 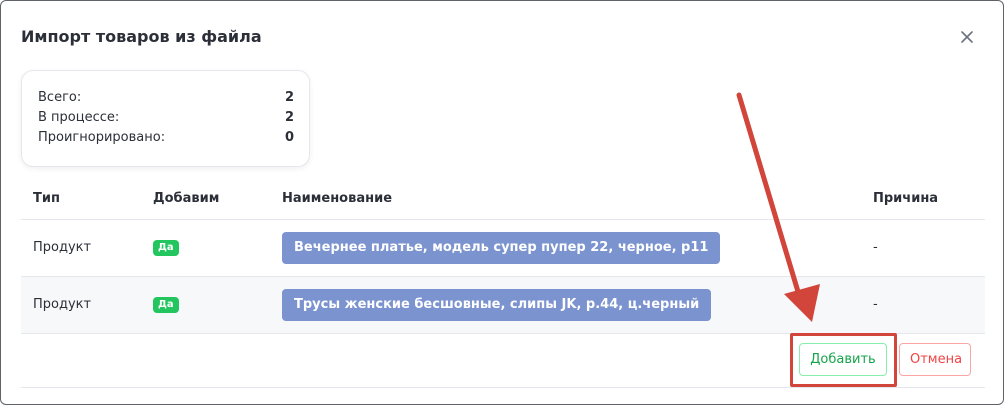 What do you see at coordinates (289, 97) in the screenshot?
I see `summary-total-value: 2` at bounding box center [289, 97].